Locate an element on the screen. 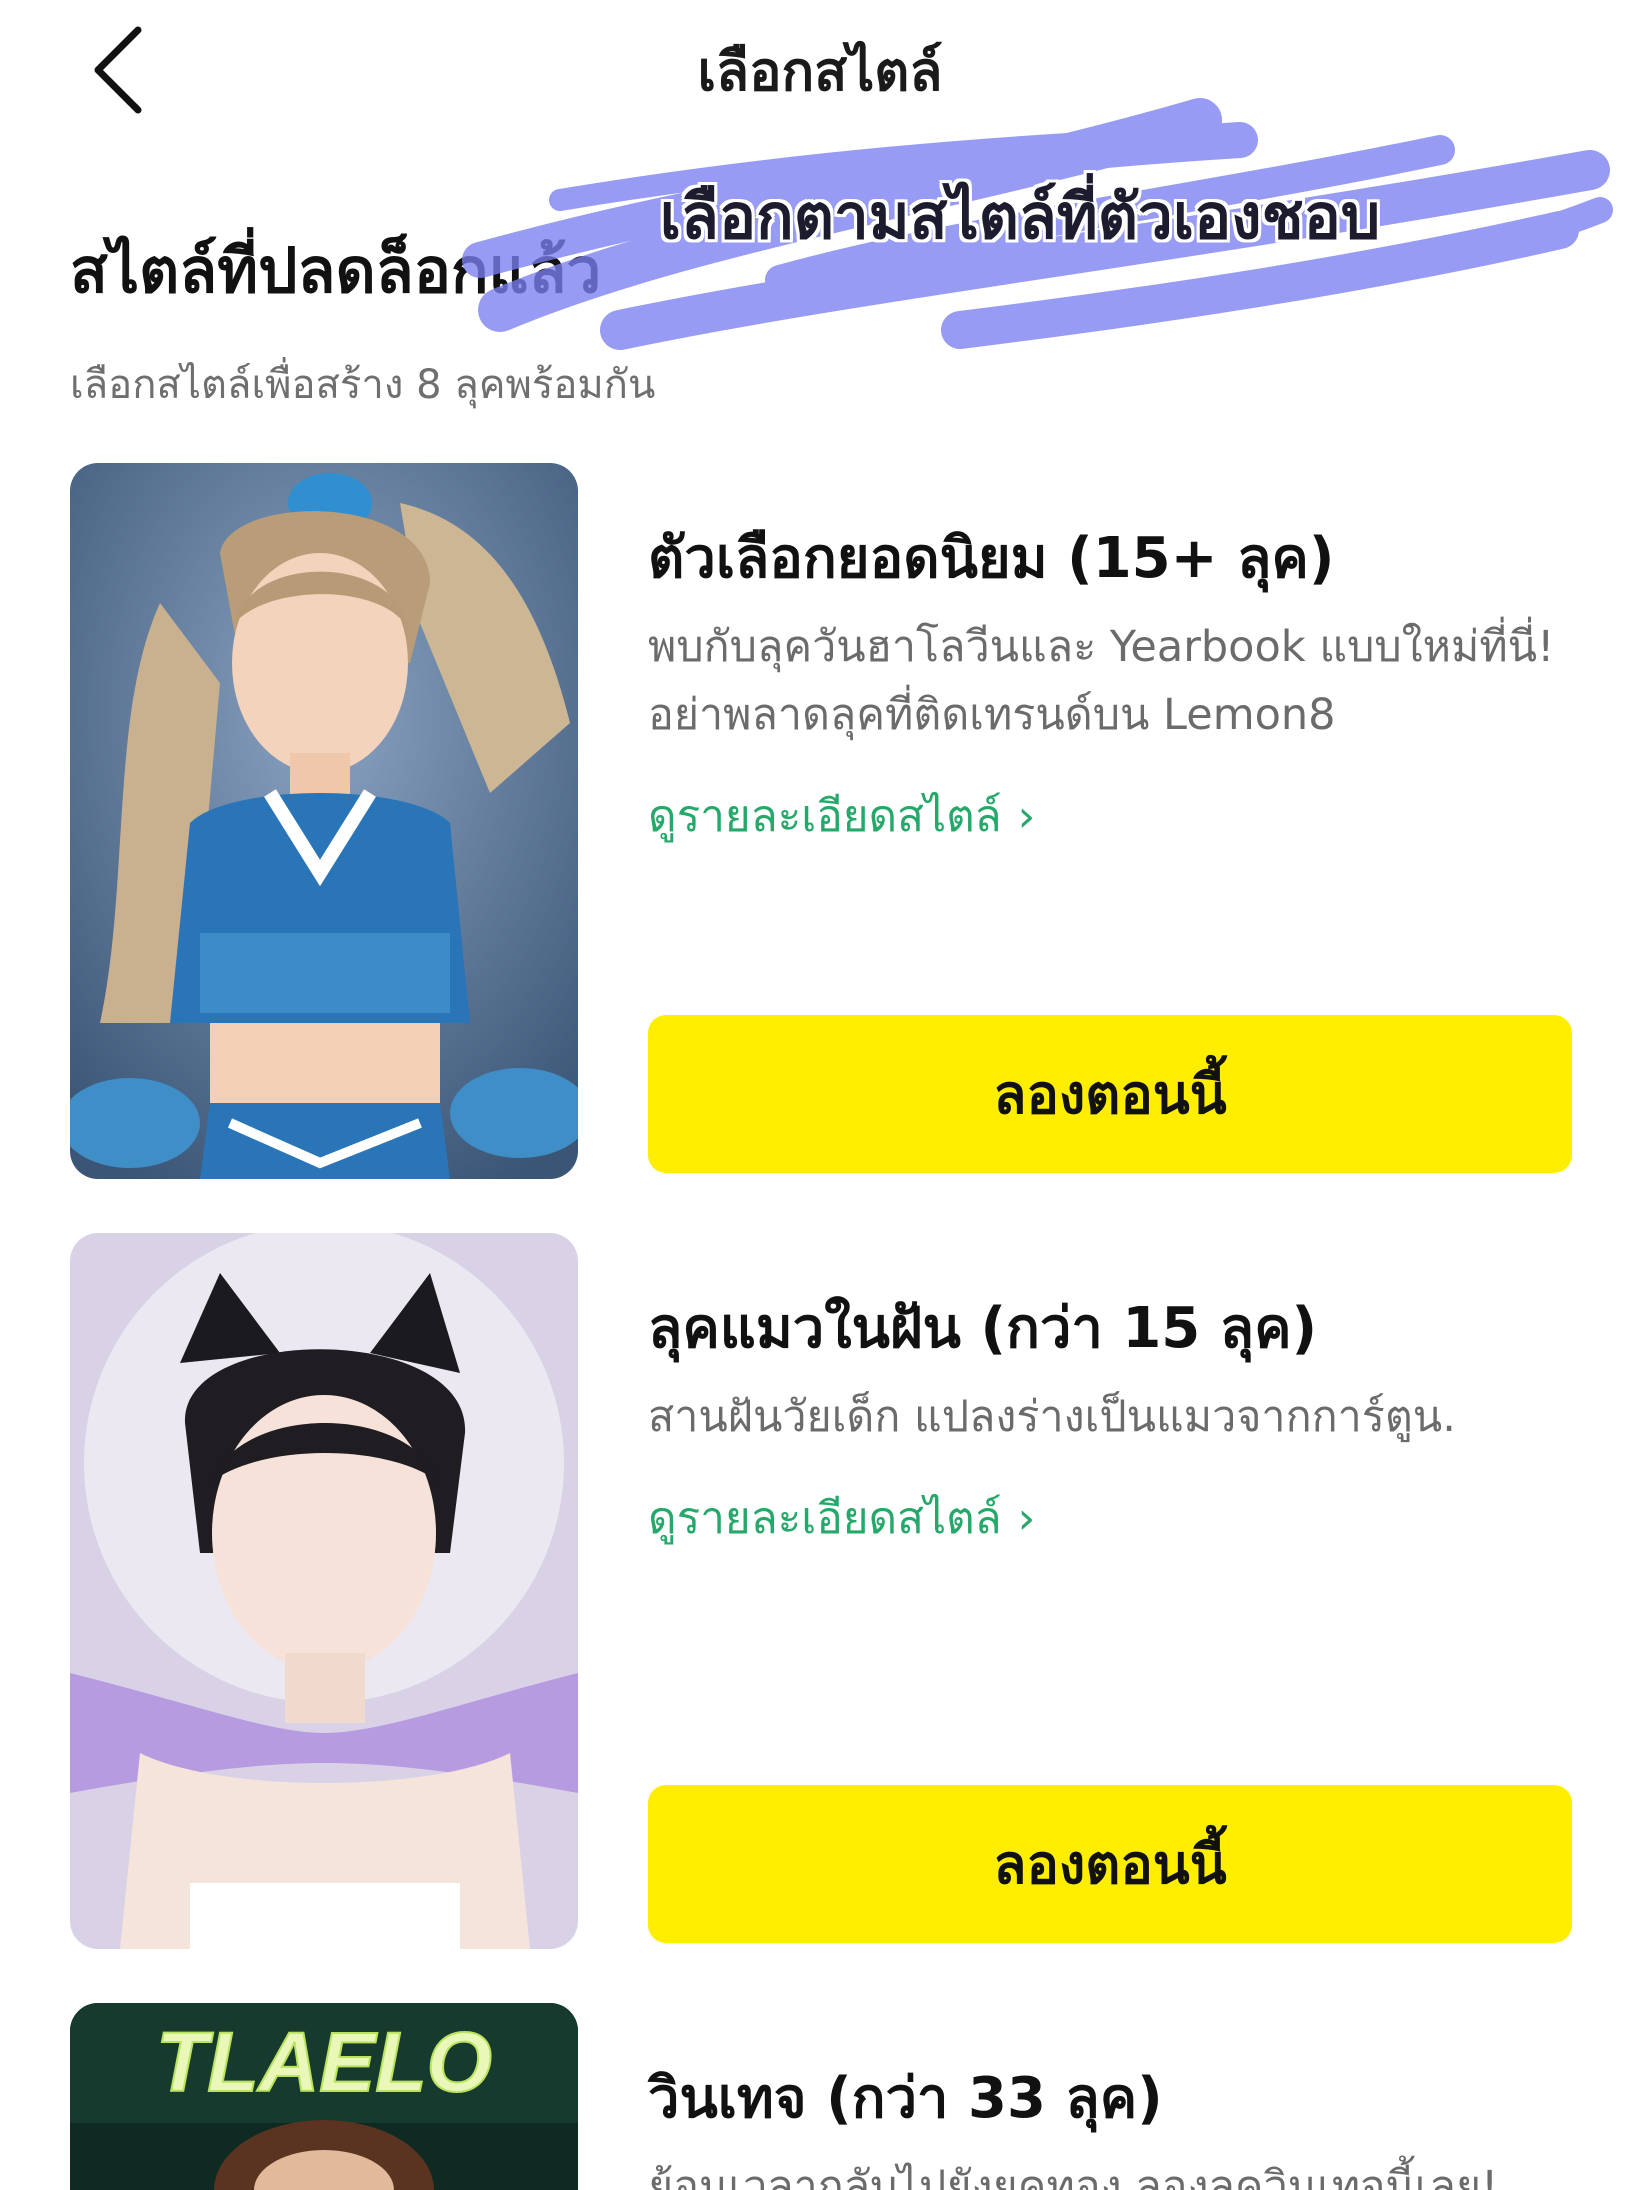 This screenshot has width=1640, height=2190. cat-ear-portrait is located at coordinates (324, 1591).